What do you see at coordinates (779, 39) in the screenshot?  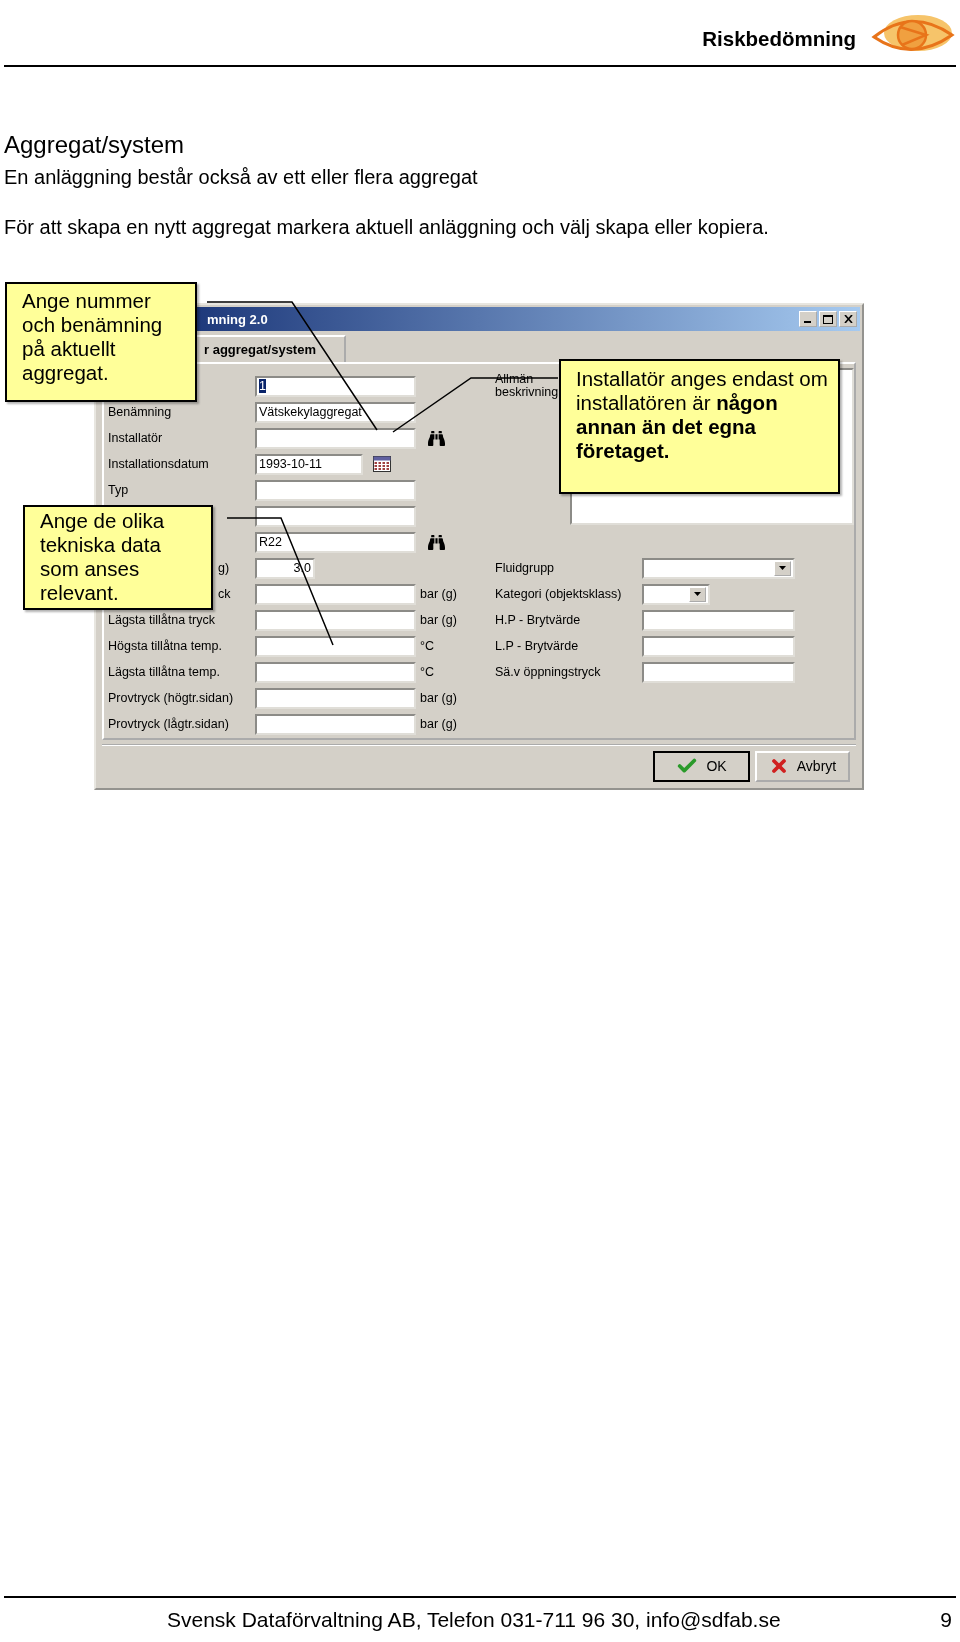 I see `header-title: Riskbedömning` at bounding box center [779, 39].